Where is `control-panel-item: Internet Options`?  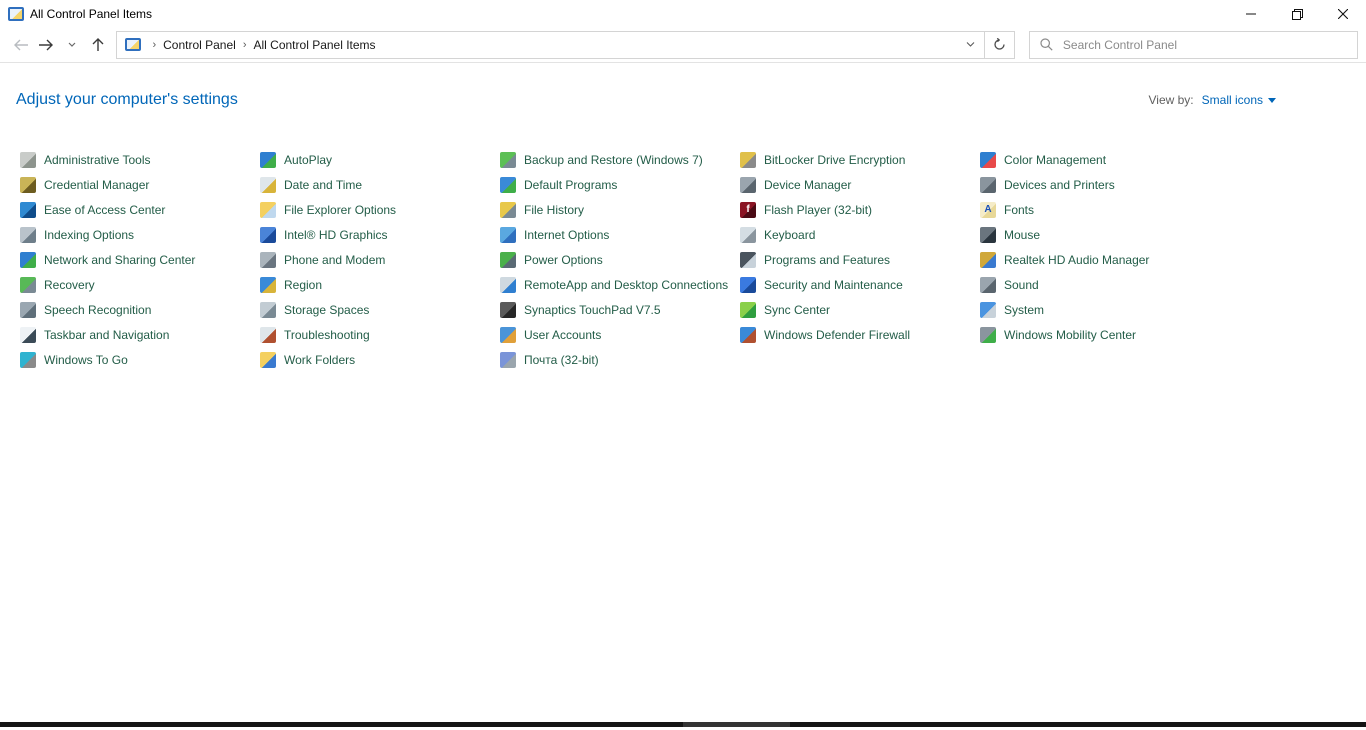
control-panel-item: Internet Options is located at coordinates (620, 234).